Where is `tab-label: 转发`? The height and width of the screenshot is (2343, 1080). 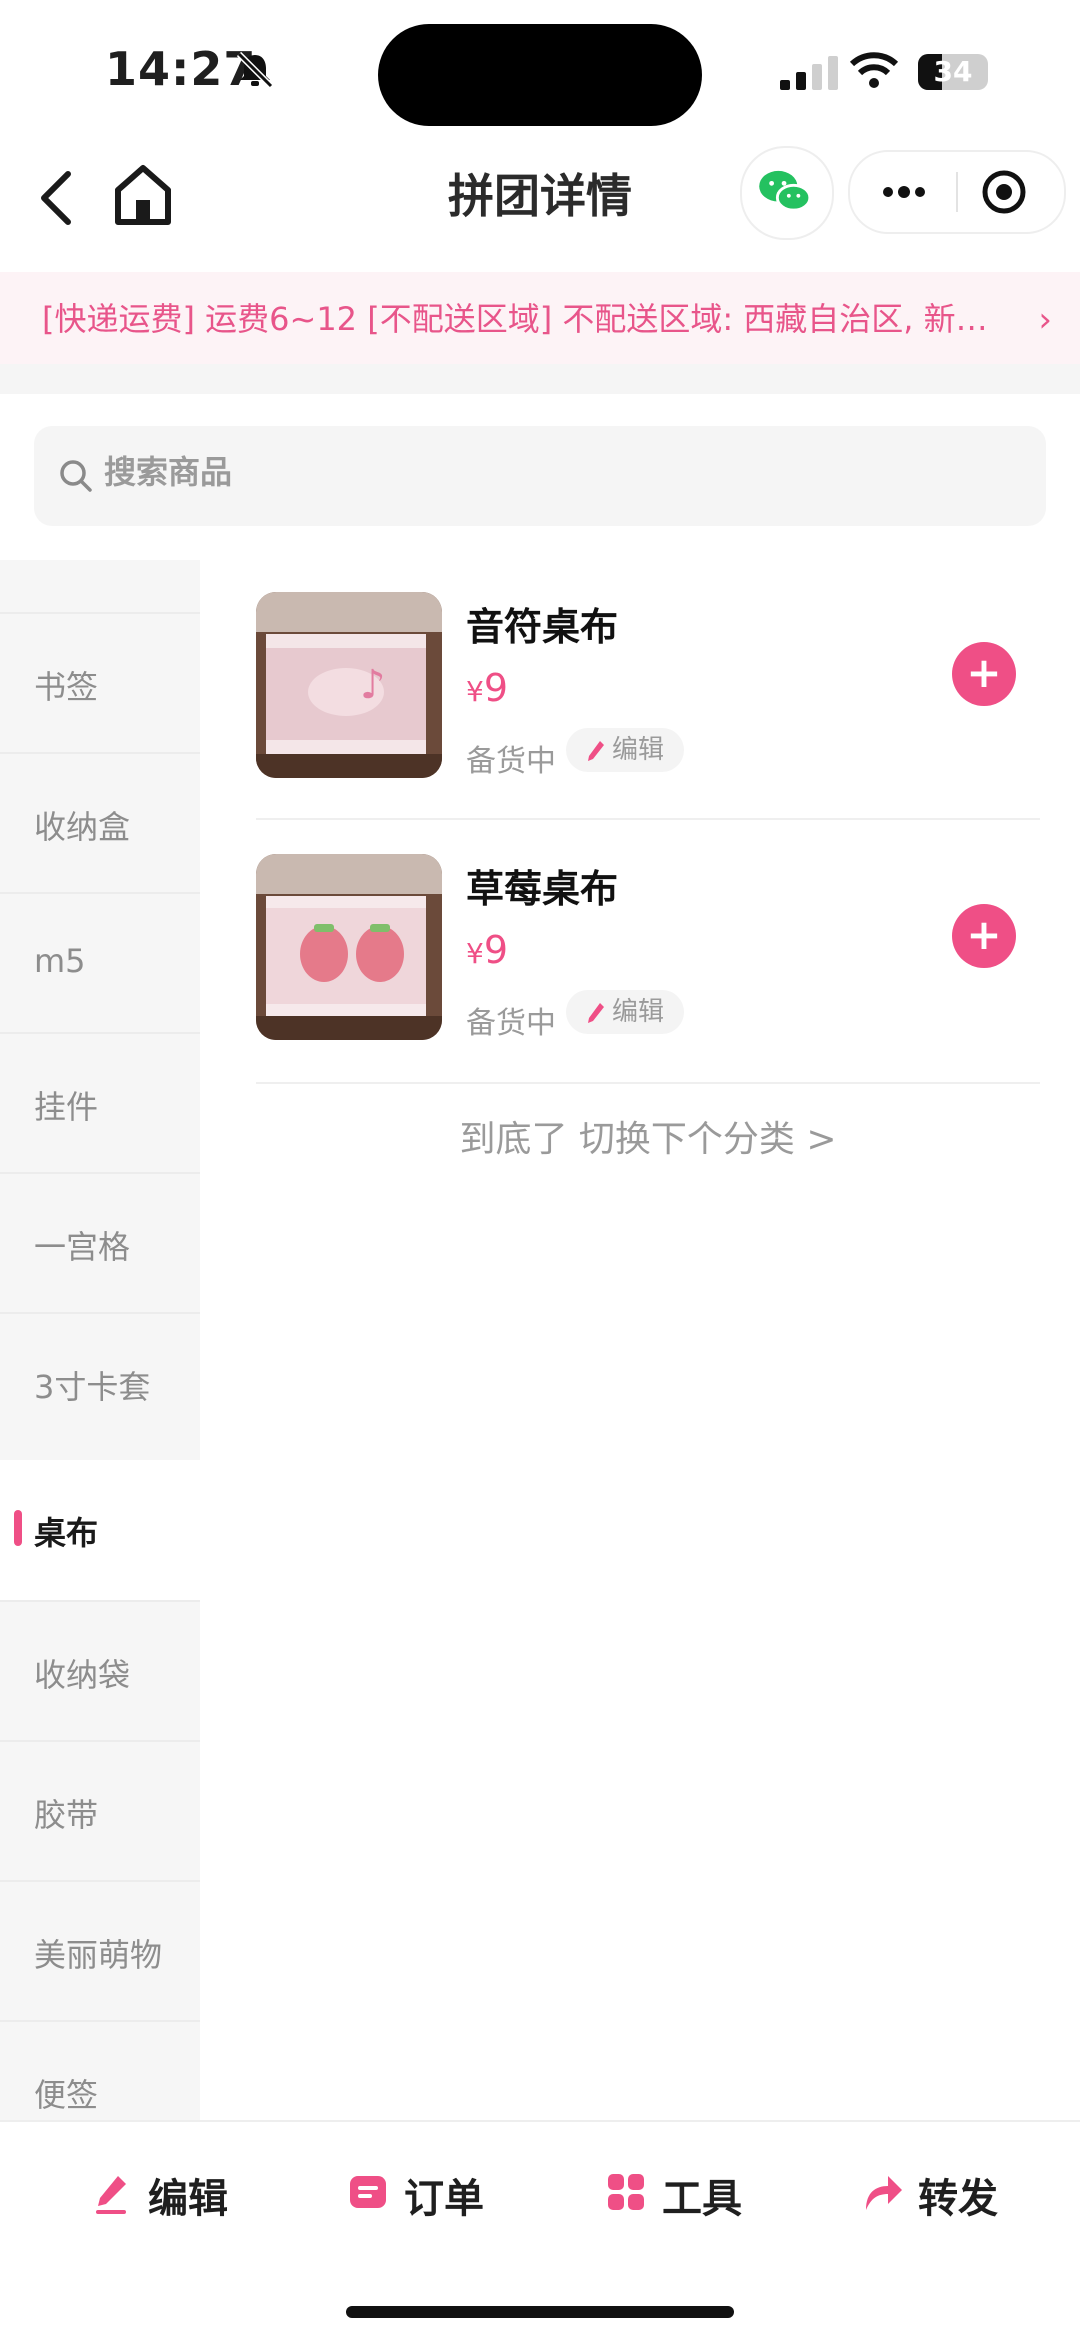 tab-label: 转发 is located at coordinates (958, 2199).